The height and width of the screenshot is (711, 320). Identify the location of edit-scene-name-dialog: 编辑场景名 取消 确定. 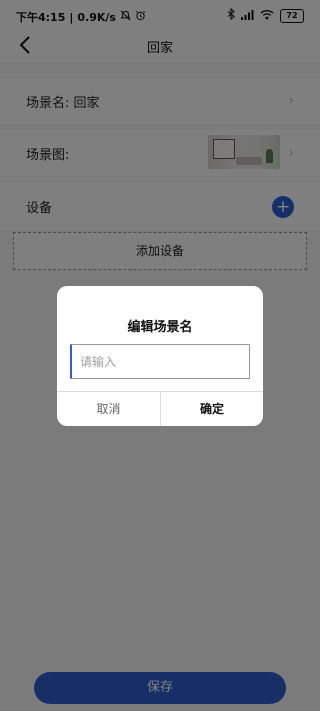
(160, 356).